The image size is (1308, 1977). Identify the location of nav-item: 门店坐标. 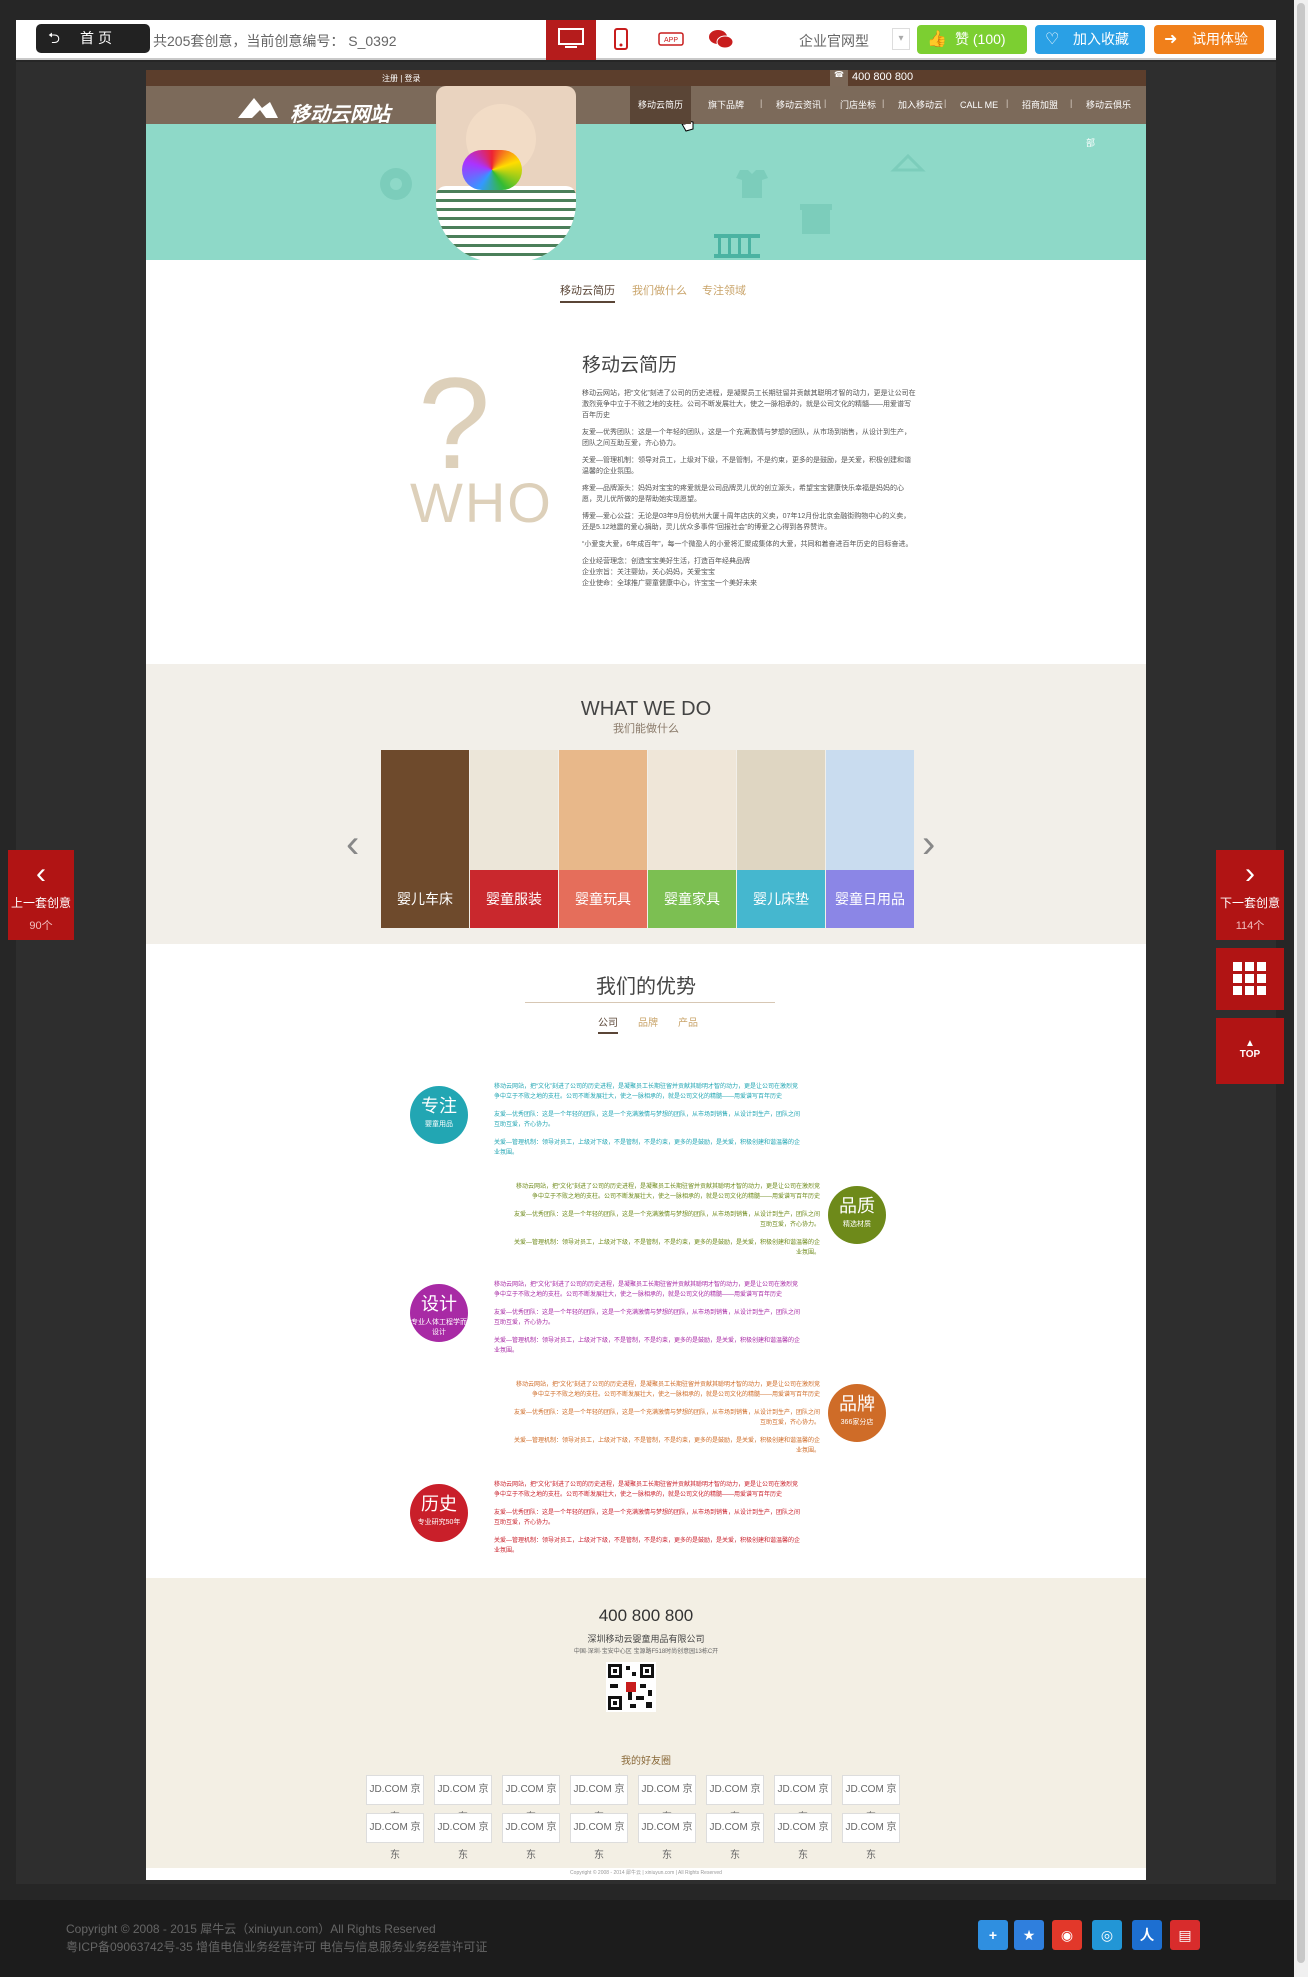
(858, 105).